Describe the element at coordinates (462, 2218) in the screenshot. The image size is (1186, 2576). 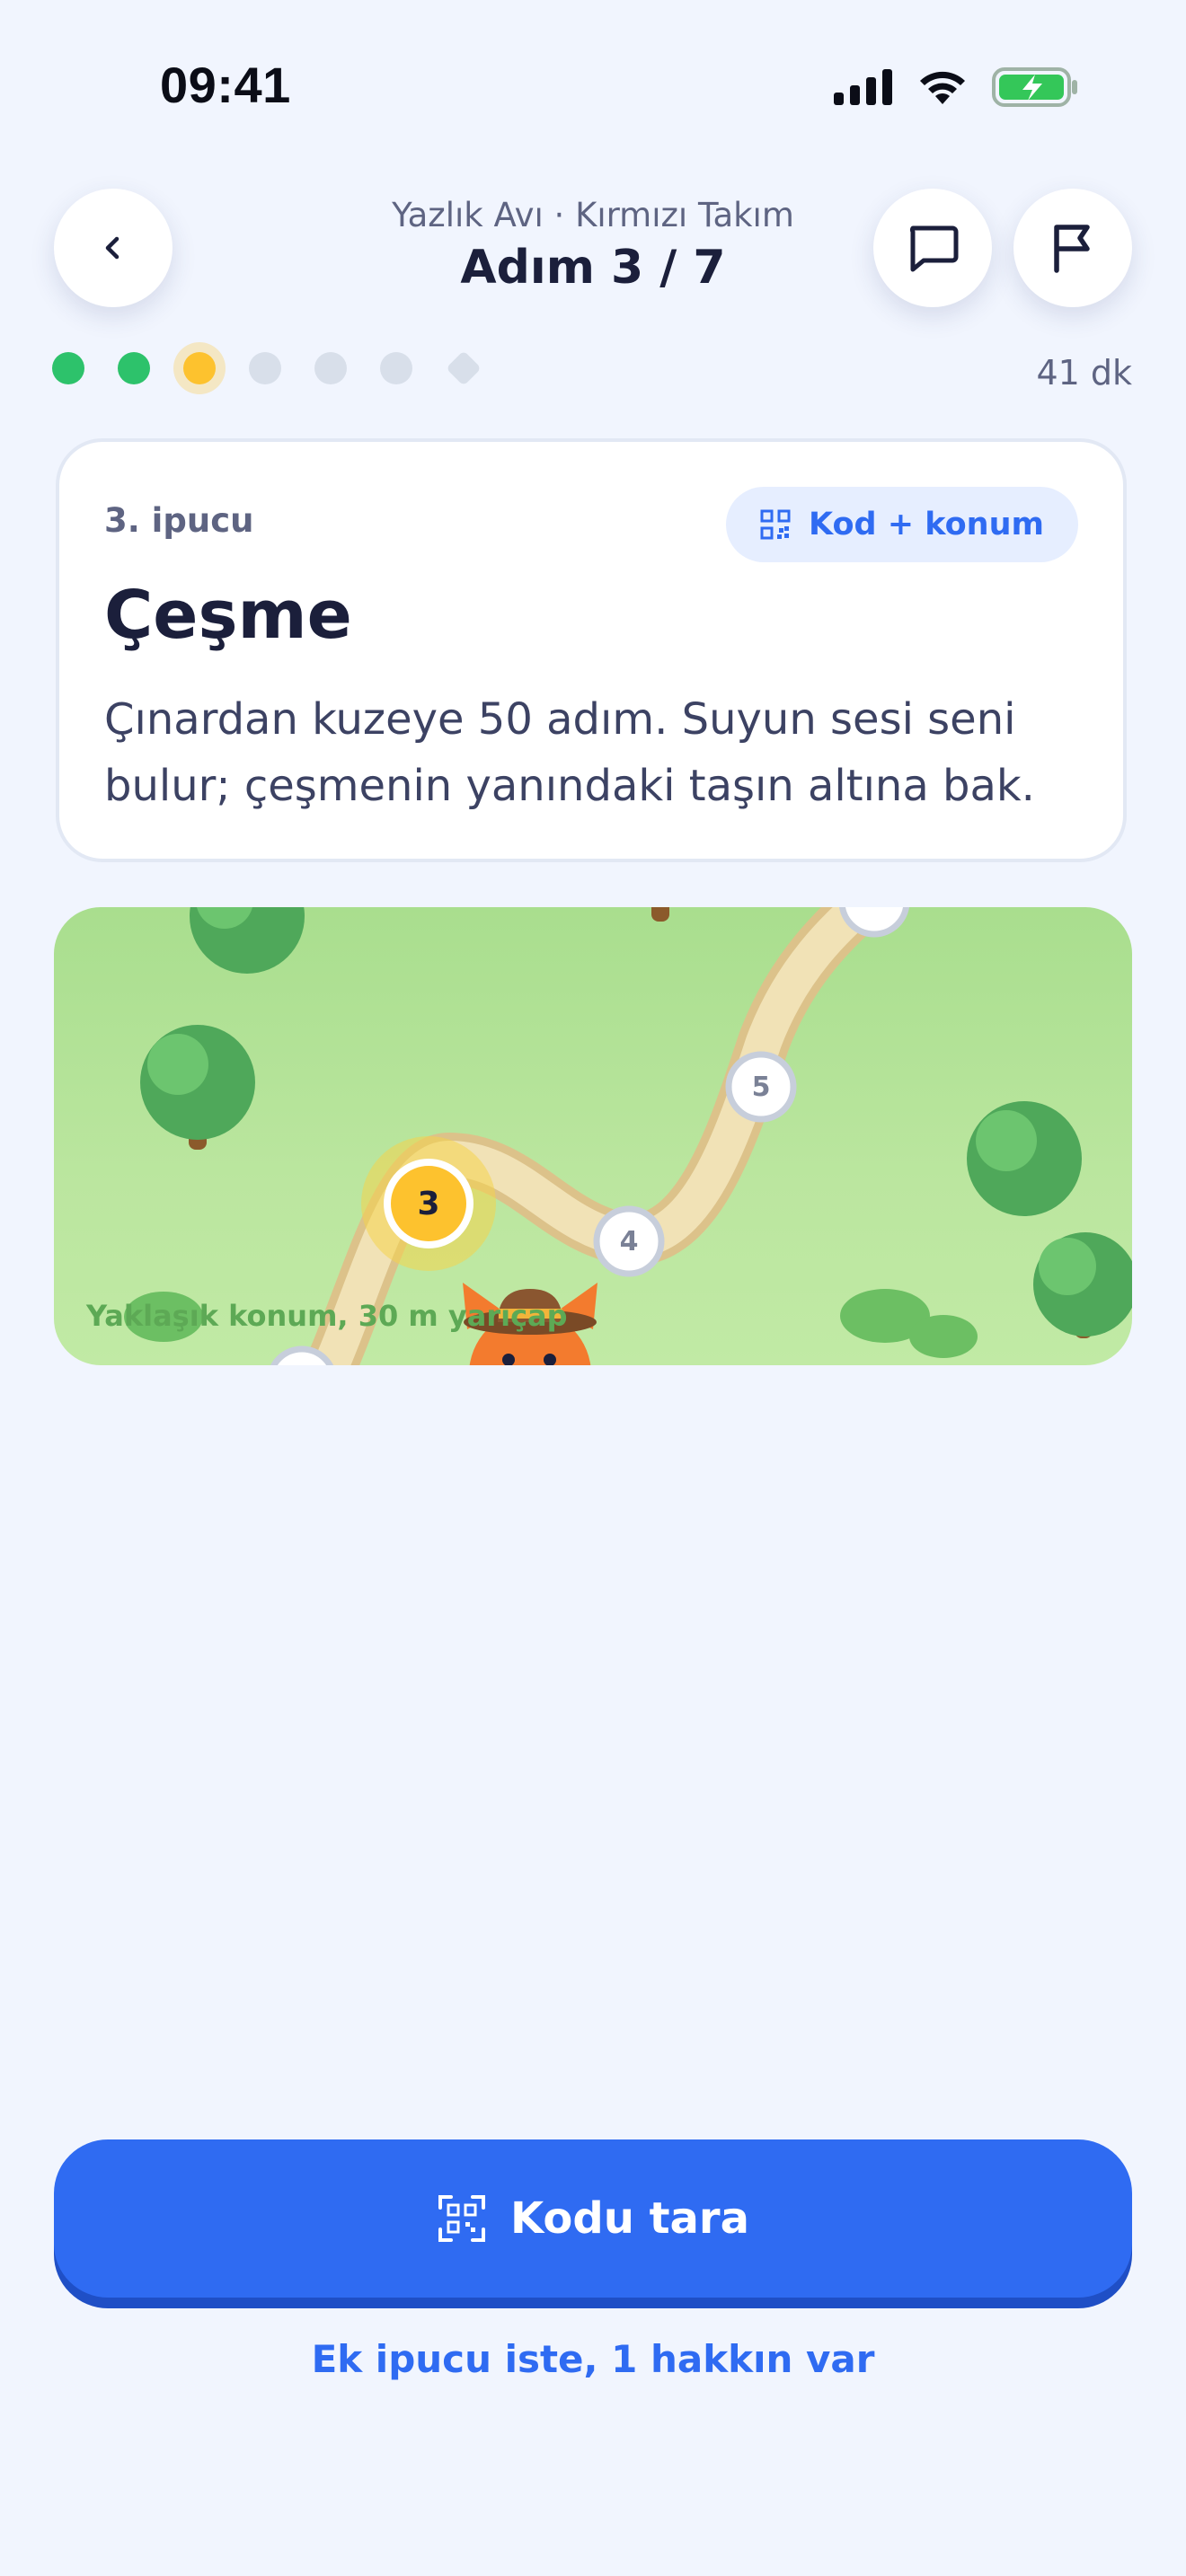
I see `qr-scan-icon` at that location.